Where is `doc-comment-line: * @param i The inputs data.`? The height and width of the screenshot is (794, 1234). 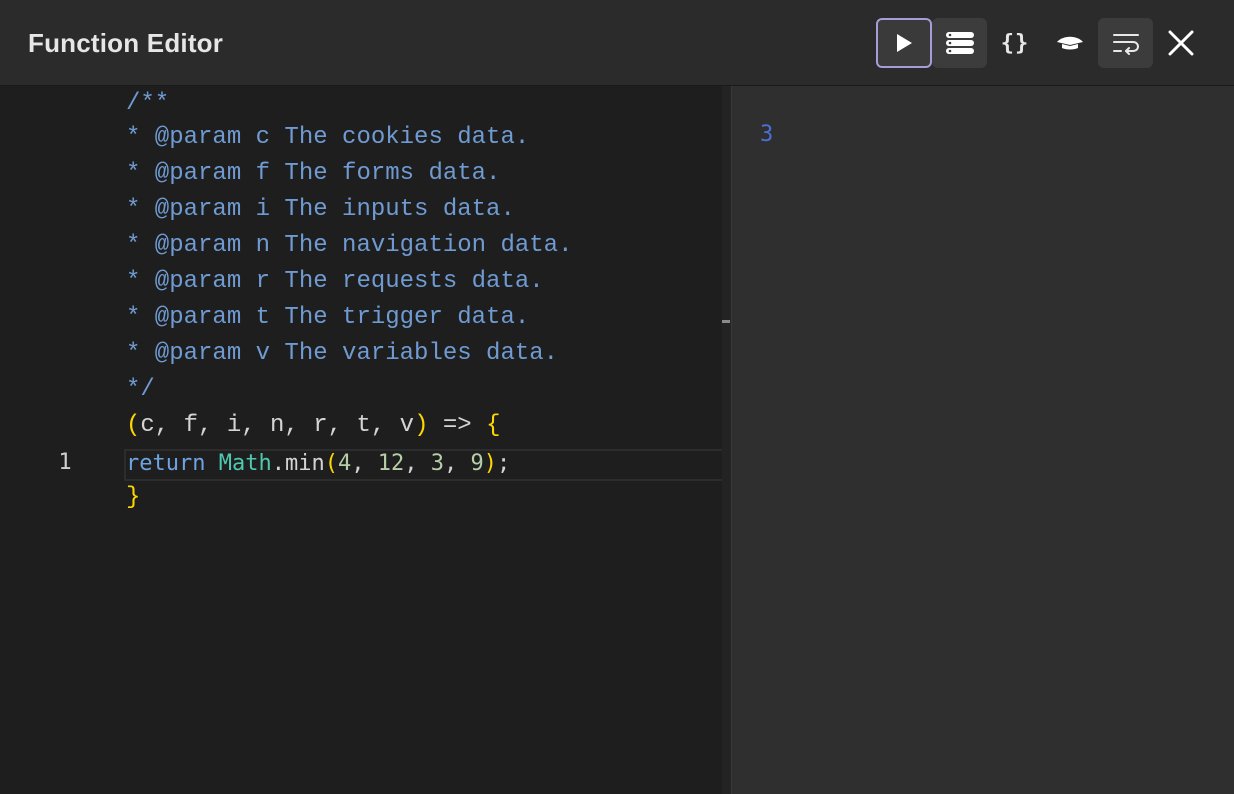 doc-comment-line: * @param i The inputs data. is located at coordinates (320, 209).